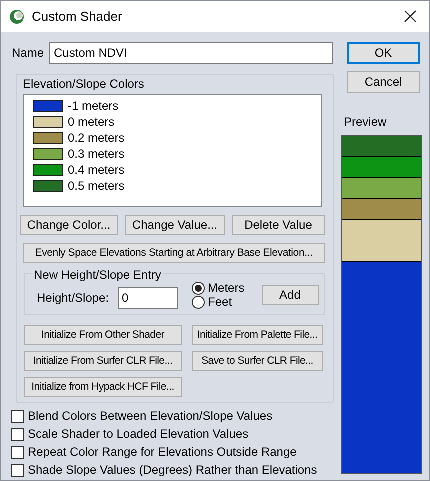 The height and width of the screenshot is (481, 430). Describe the element at coordinates (28, 53) in the screenshot. I see `name-label: Name` at that location.